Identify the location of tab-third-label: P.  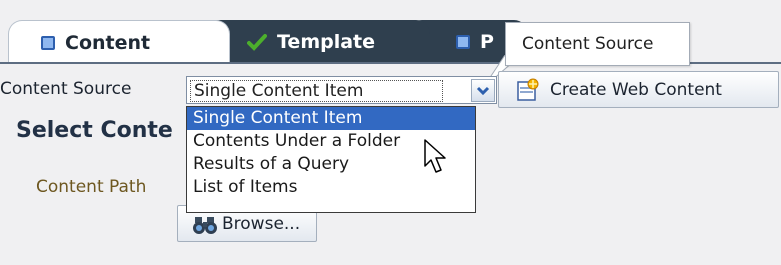
(487, 42).